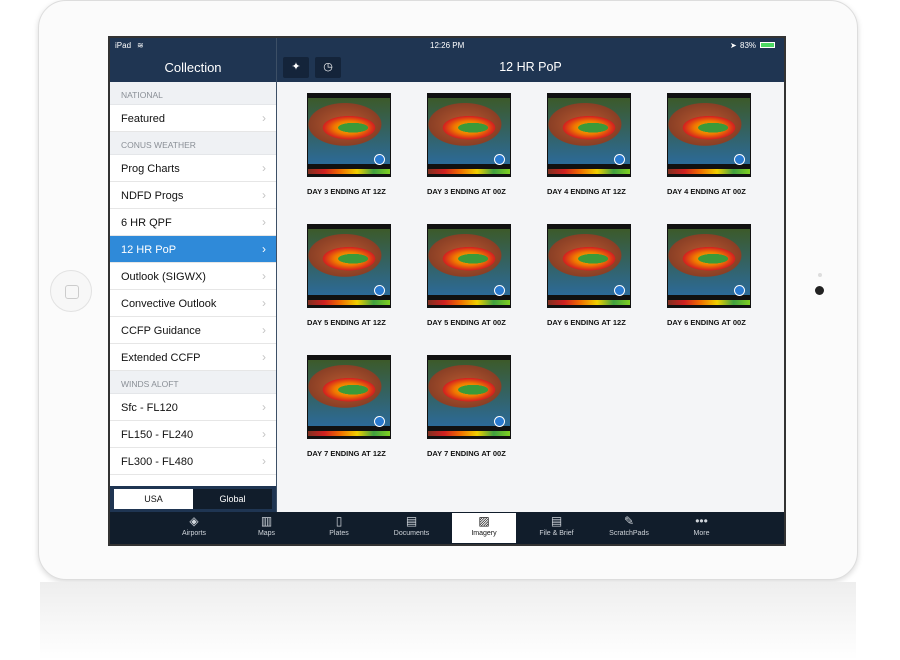 This screenshot has width=900, height=660. Describe the element at coordinates (194, 533) in the screenshot. I see `tab-label: Airports` at that location.